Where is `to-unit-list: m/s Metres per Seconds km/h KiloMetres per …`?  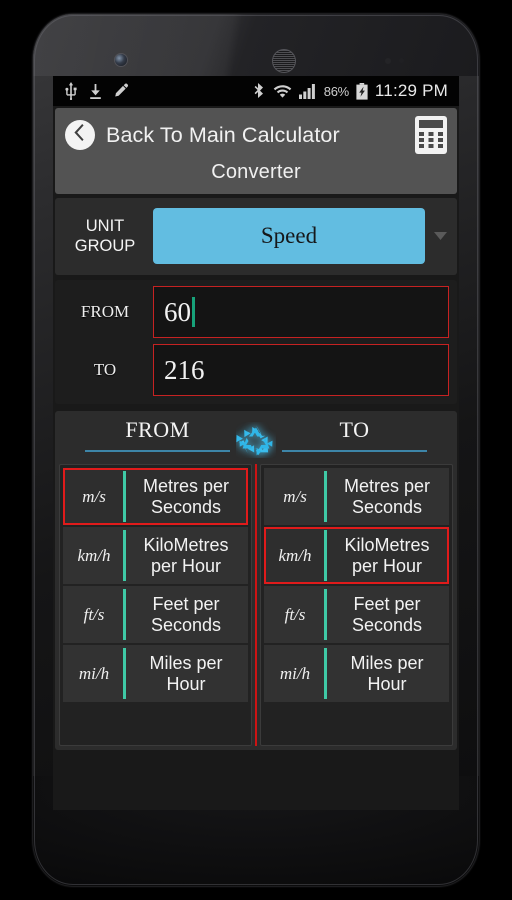
to-unit-list: m/s Metres per Seconds km/h KiloMetres per … is located at coordinates (356, 605).